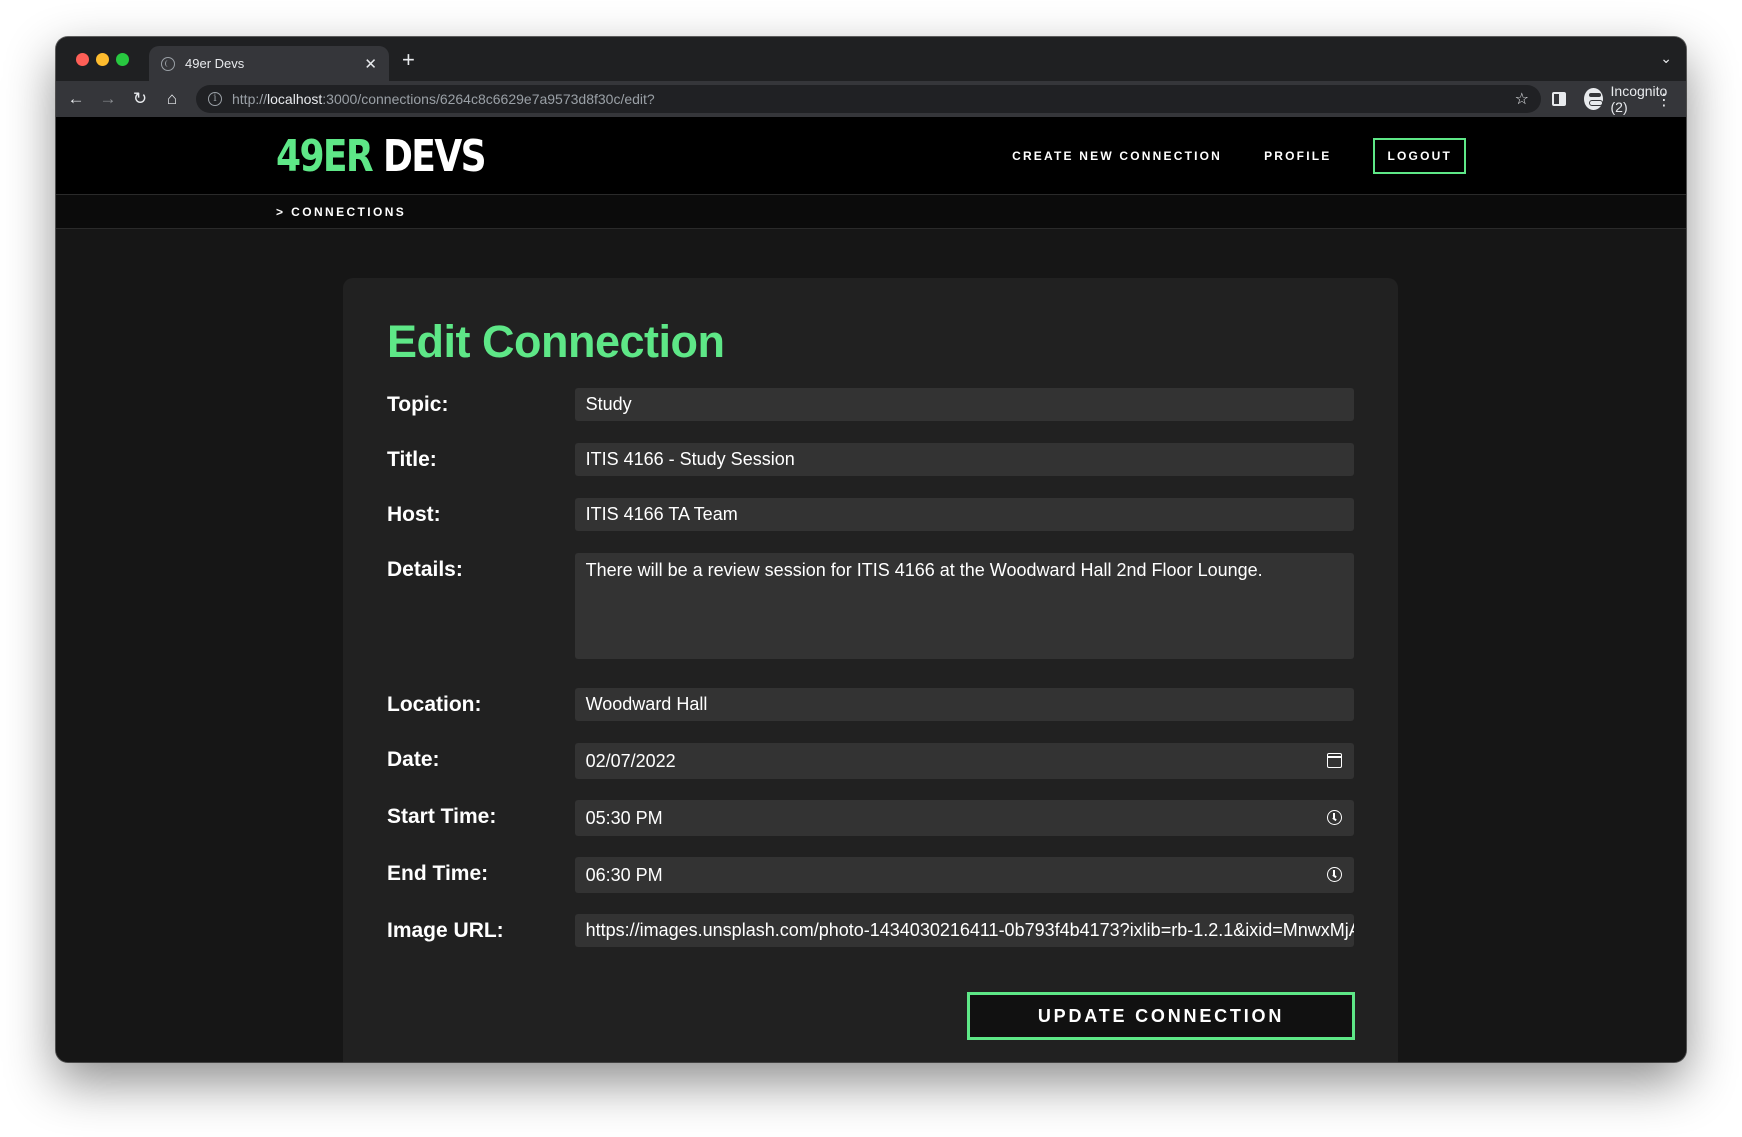 This screenshot has height=1137, width=1742. What do you see at coordinates (102, 59) in the screenshot?
I see `minimize-window-button` at bounding box center [102, 59].